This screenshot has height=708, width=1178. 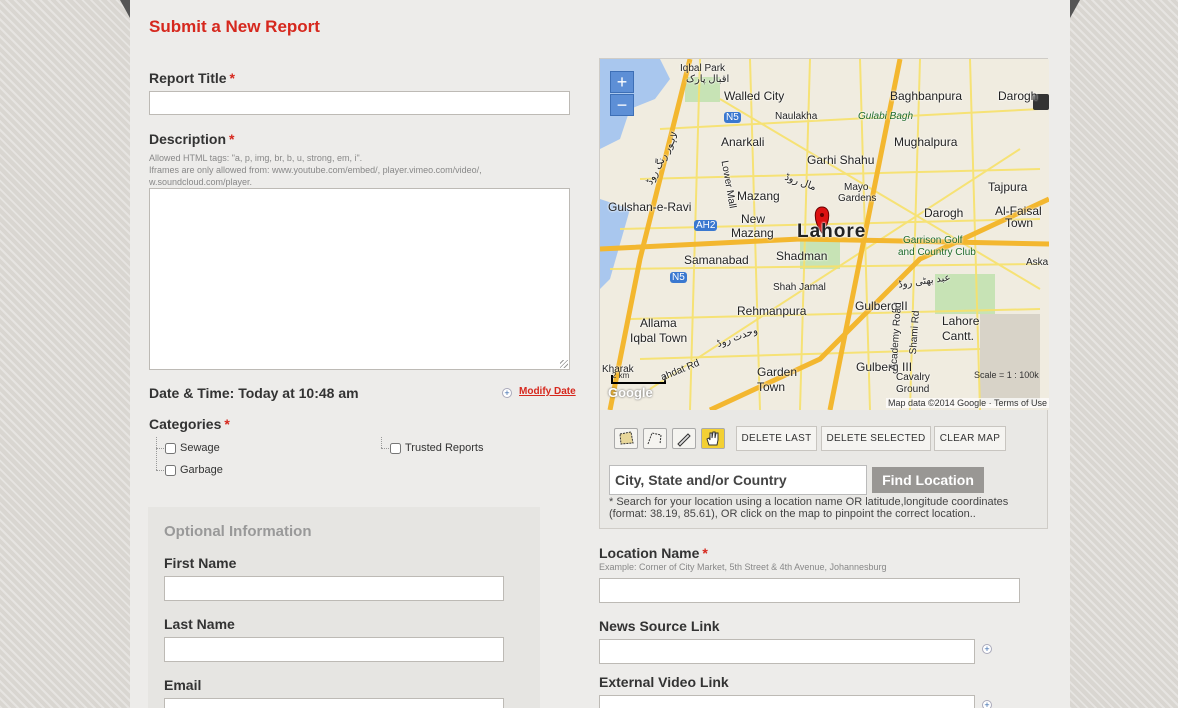 What do you see at coordinates (802, 256) in the screenshot?
I see `map-label: Shadman` at bounding box center [802, 256].